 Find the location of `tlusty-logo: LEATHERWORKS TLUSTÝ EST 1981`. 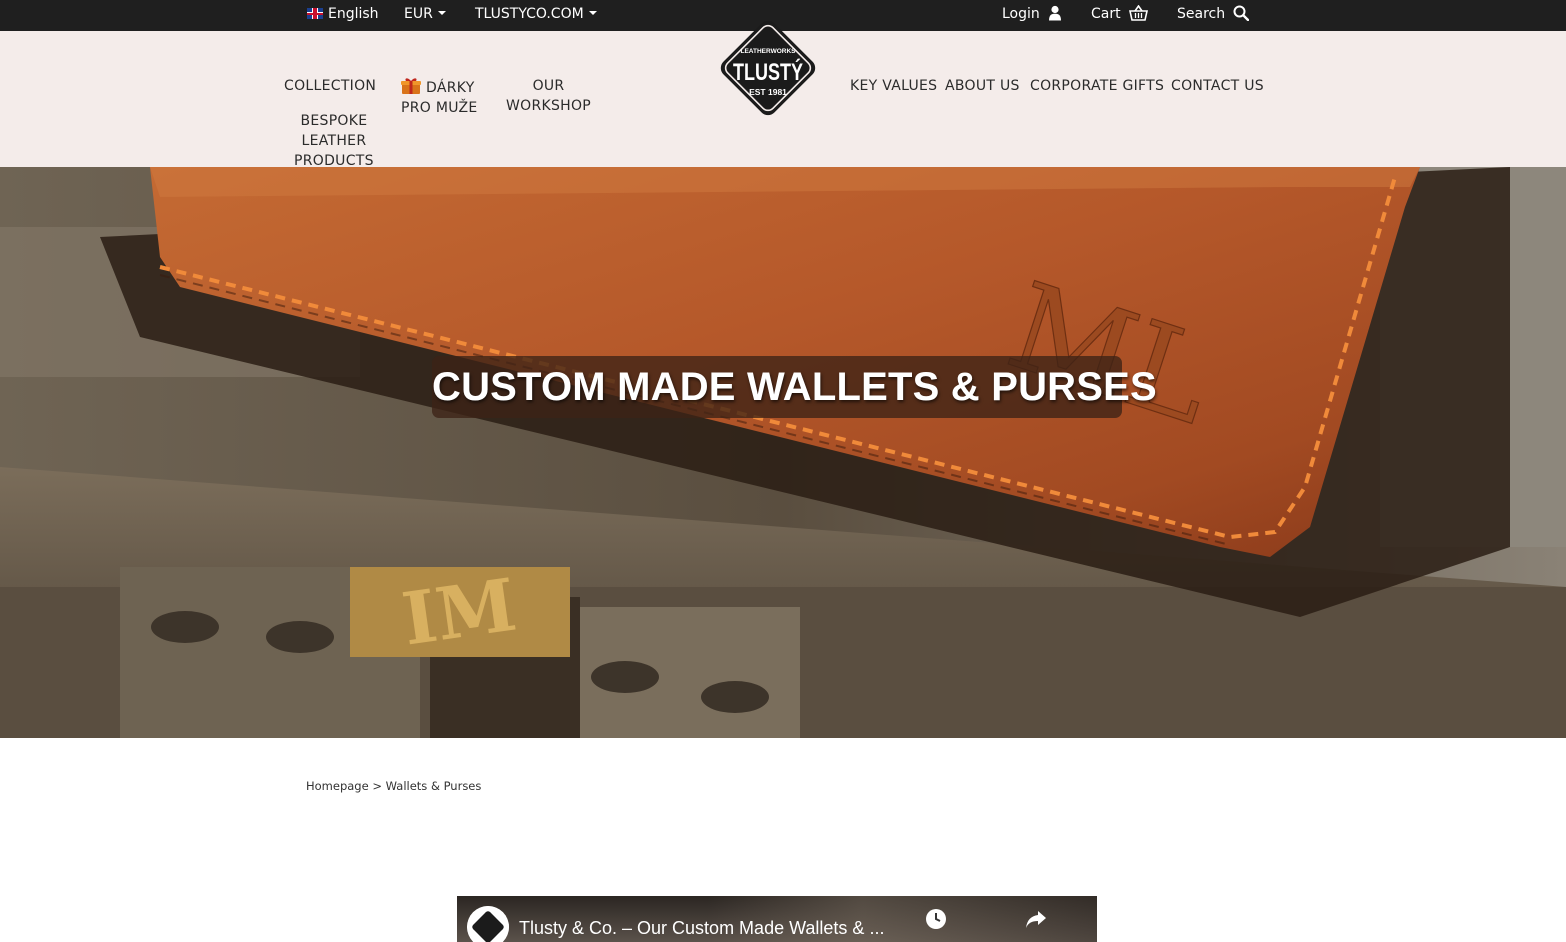

tlusty-logo: LEATHERWORKS TLUSTÝ EST 1981 is located at coordinates (768, 68).